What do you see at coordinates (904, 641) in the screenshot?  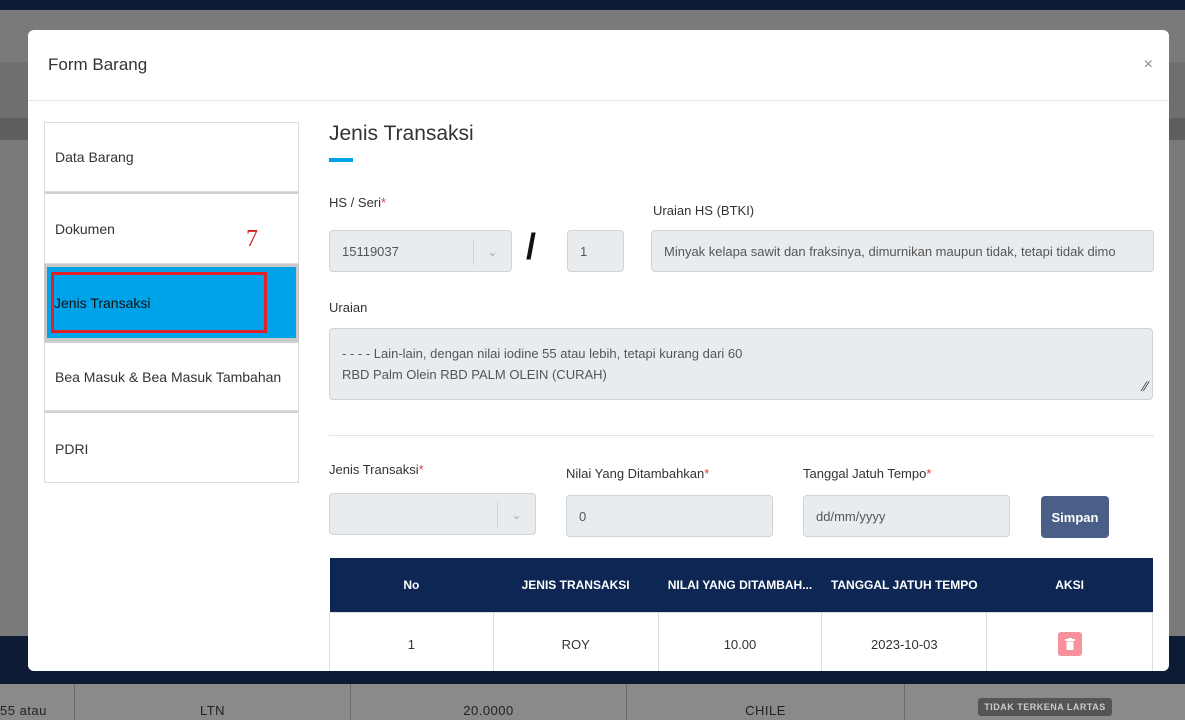 I see `cell-tanggal: 2023-10-03` at bounding box center [904, 641].